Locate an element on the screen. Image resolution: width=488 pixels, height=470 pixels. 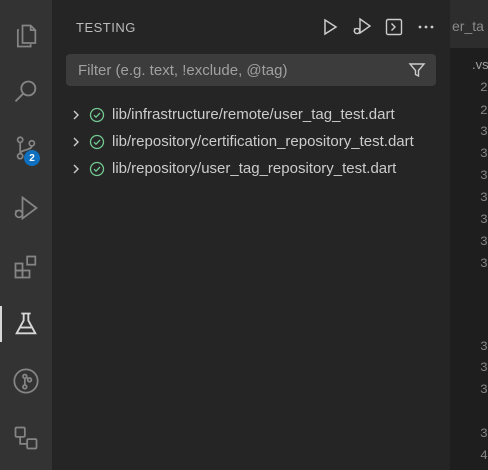
show-output-button is located at coordinates (394, 27).